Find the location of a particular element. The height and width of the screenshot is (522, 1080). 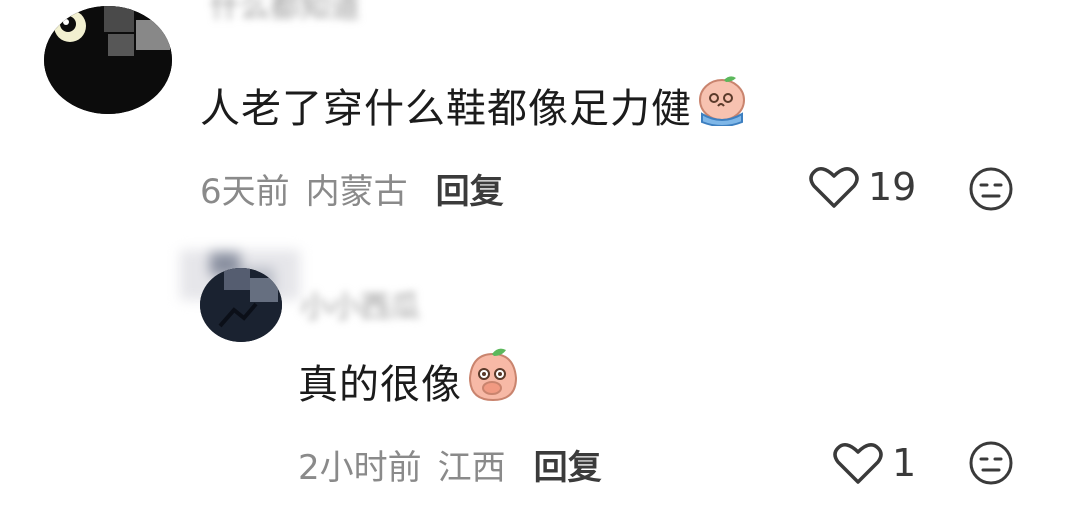

comment-time: 2小时前 is located at coordinates (360, 468).